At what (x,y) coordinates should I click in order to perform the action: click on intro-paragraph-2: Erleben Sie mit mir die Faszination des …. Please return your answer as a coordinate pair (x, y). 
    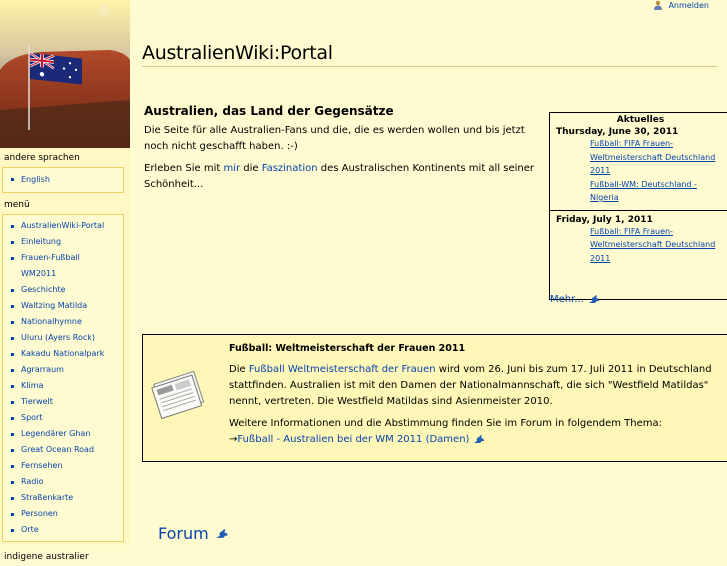
    Looking at the image, I should click on (339, 176).